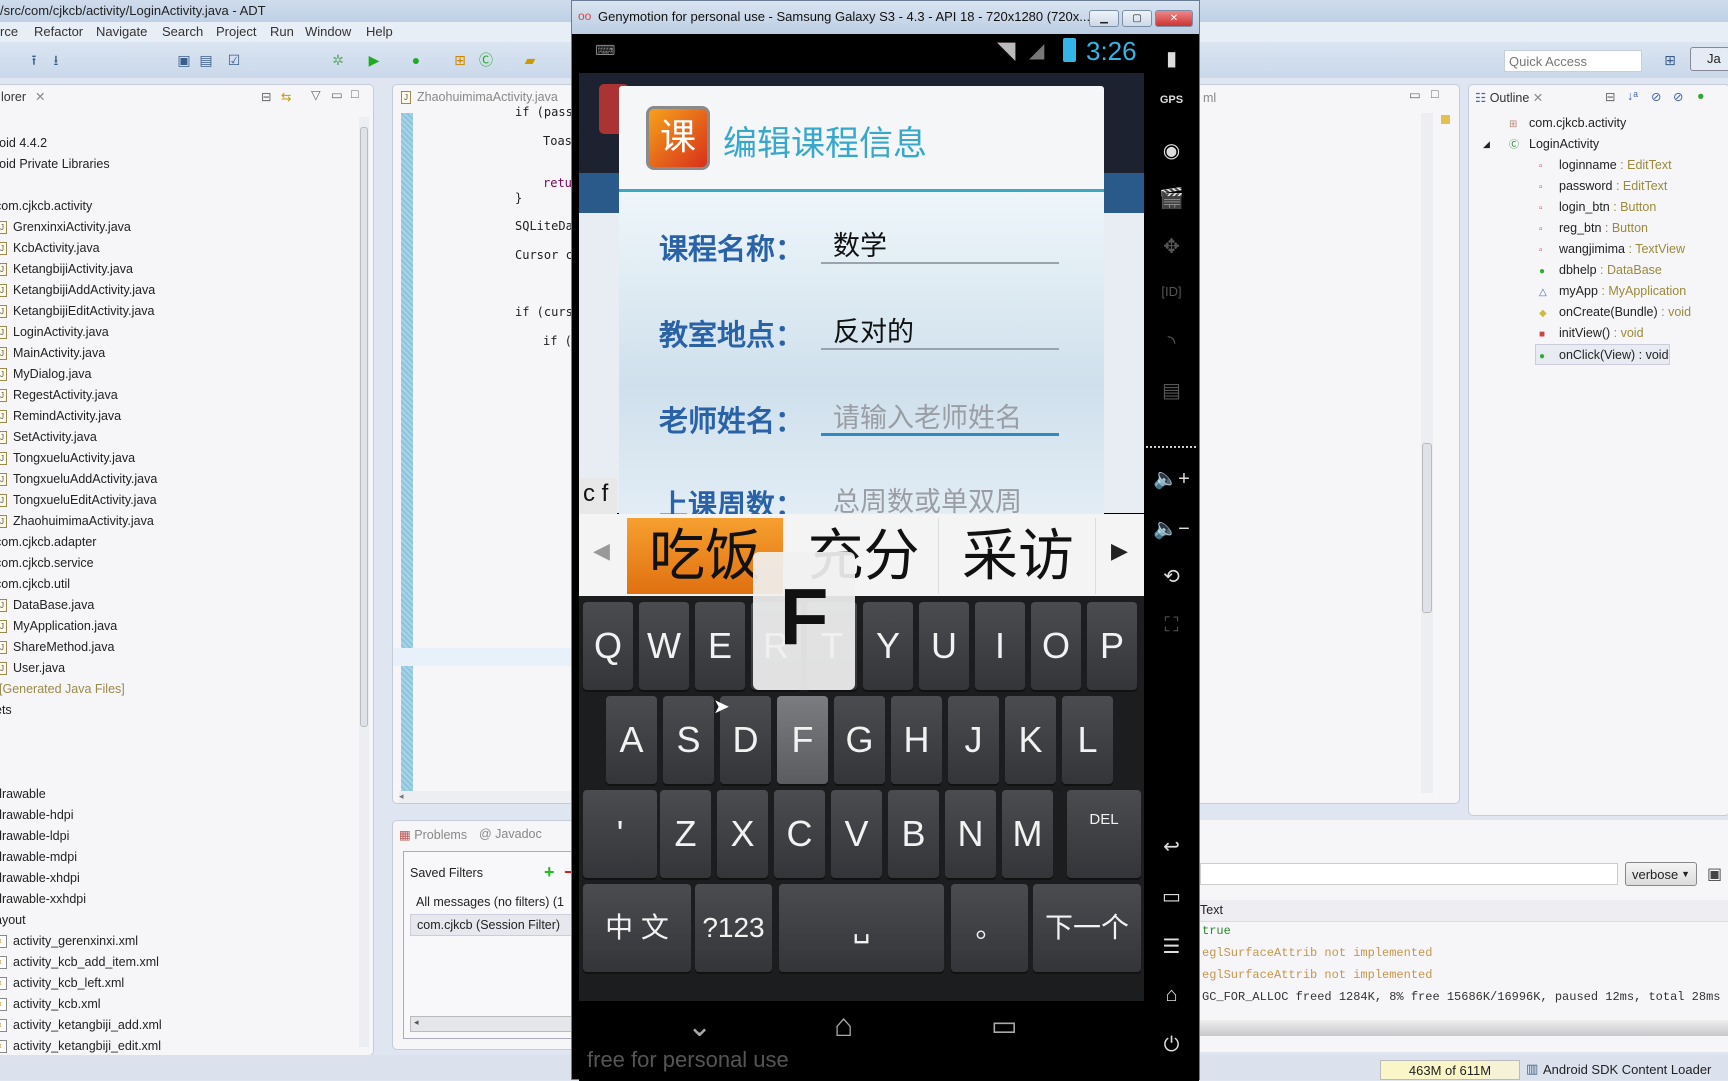 The height and width of the screenshot is (1081, 1728). I want to click on tree-item: J SetActivity.java, so click(48, 437).